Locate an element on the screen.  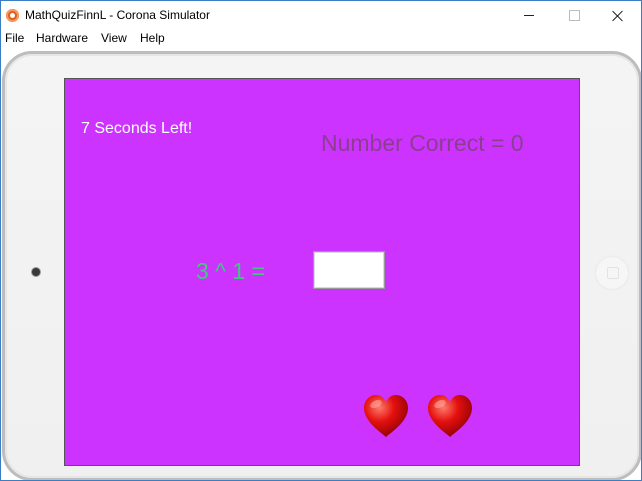
menu-help: Help is located at coordinates (152, 38).